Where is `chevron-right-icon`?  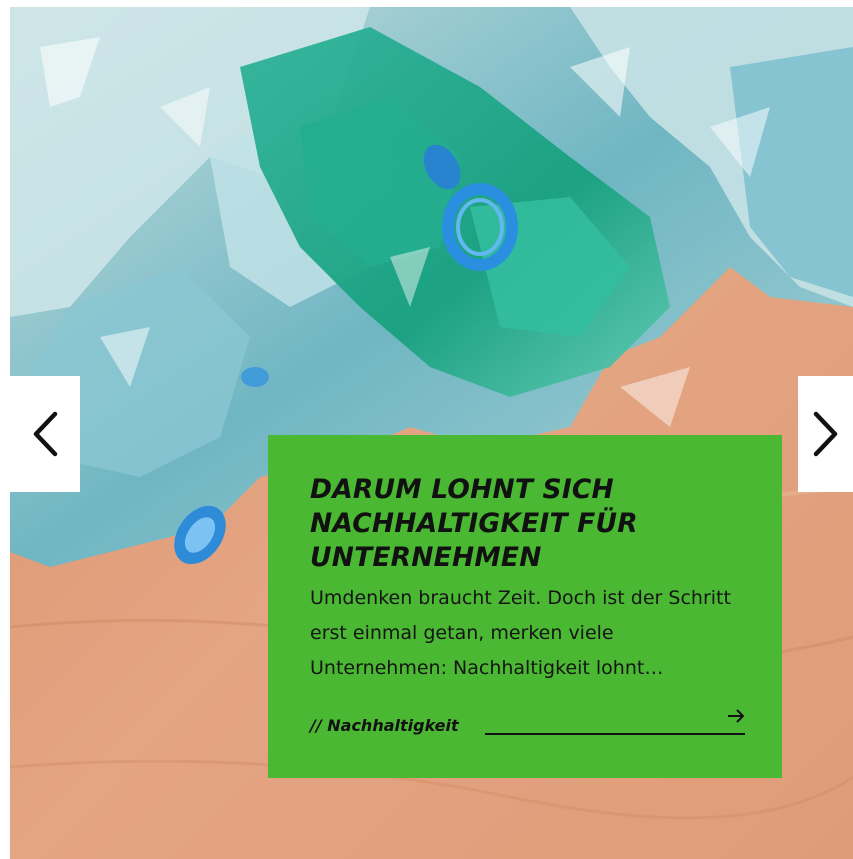
chevron-right-icon is located at coordinates (825, 434).